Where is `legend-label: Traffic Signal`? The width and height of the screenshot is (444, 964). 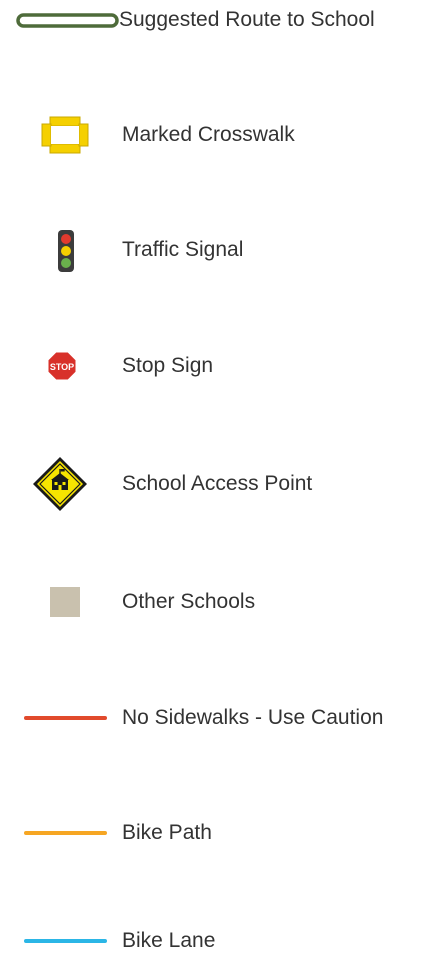
legend-label: Traffic Signal is located at coordinates (183, 249).